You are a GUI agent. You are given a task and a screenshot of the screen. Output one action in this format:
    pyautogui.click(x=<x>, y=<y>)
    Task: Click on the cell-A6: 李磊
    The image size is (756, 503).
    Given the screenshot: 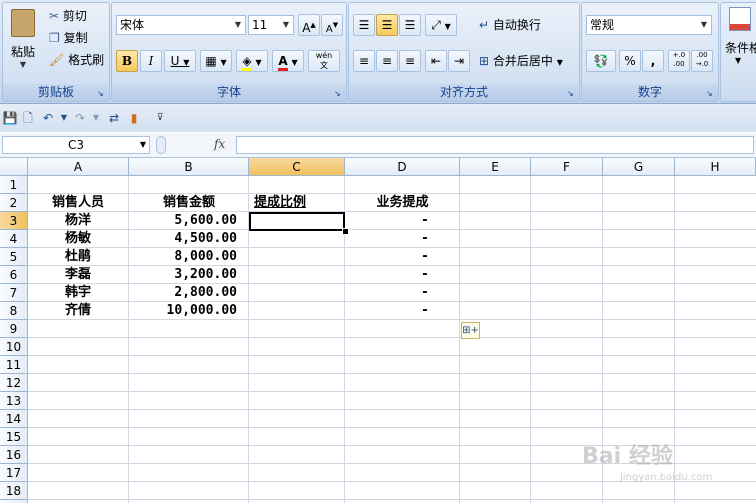 What is the action you would take?
    pyautogui.click(x=78, y=275)
    